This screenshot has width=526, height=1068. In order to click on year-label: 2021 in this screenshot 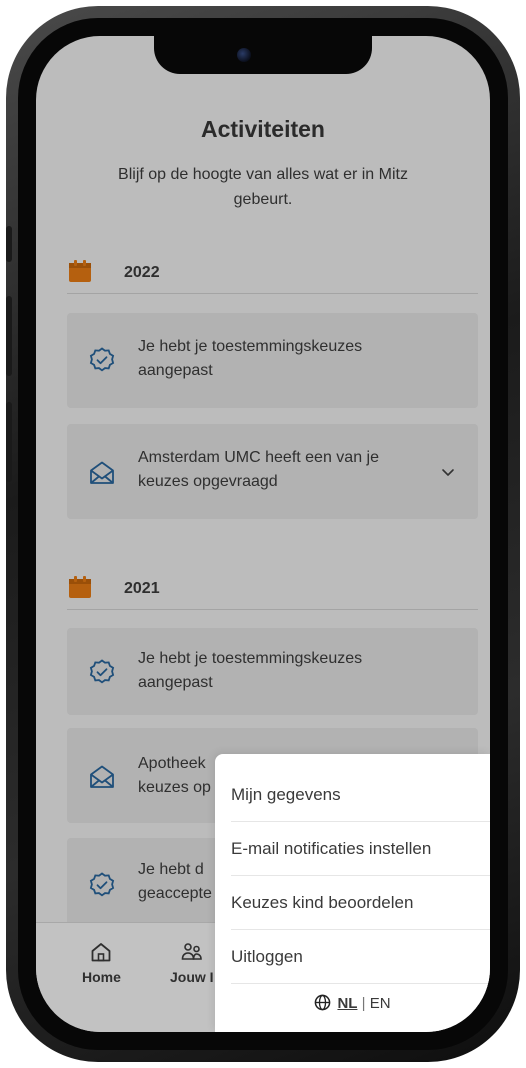, I will do `click(142, 588)`.